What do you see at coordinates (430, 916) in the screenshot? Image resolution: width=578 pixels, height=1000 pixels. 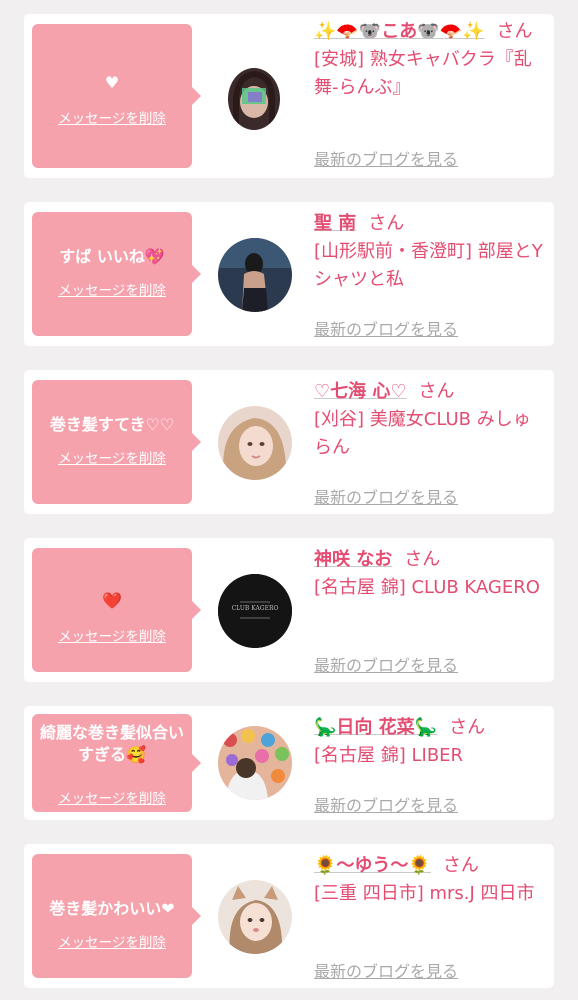 I see `user-info: 🌻〜ゆう〜🌻 さん [三重 四日市] mrs.J 四日市 最新のブログを見る` at bounding box center [430, 916].